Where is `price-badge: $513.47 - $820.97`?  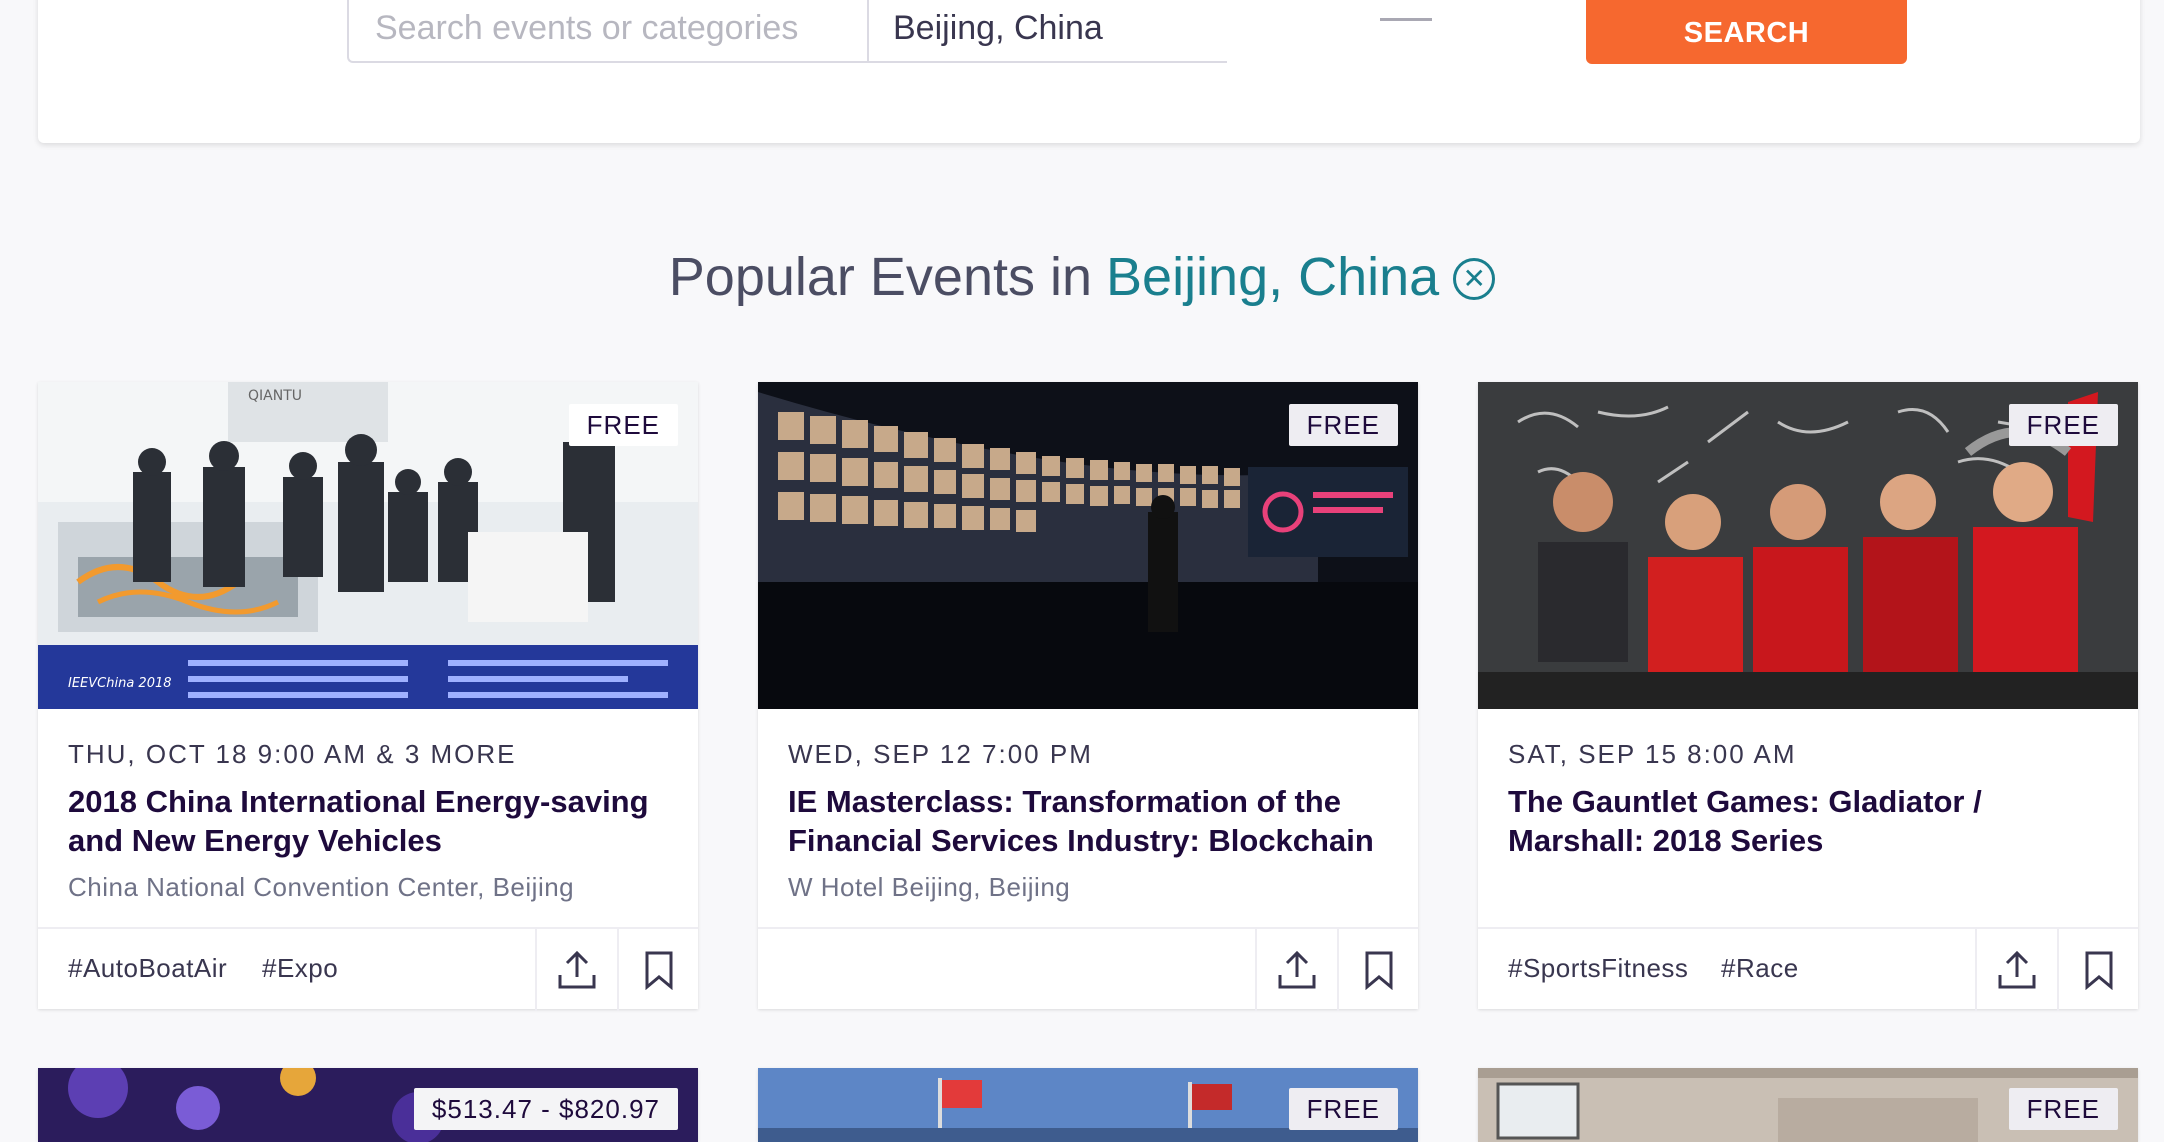 price-badge: $513.47 - $820.97 is located at coordinates (545, 1109).